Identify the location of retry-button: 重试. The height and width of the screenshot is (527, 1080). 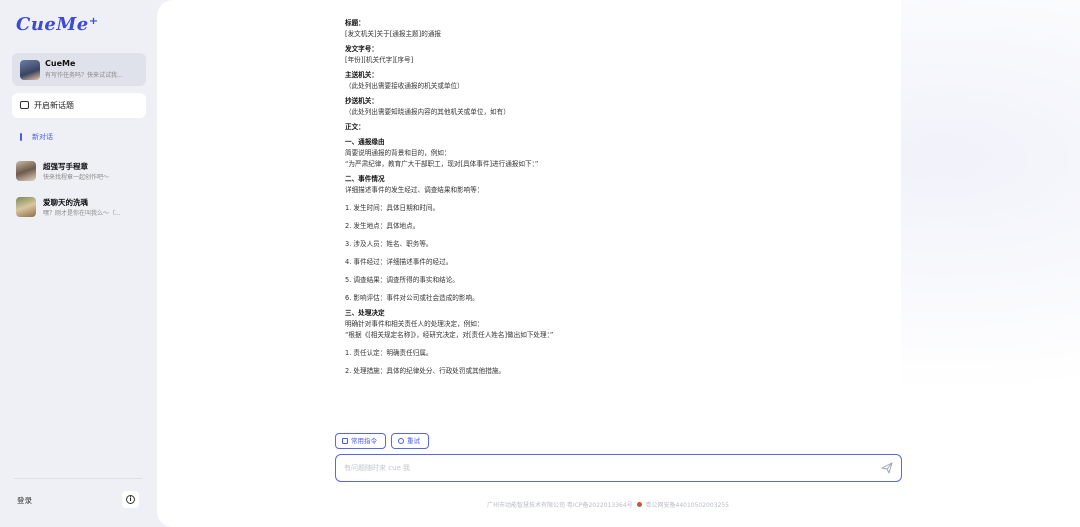
(410, 441).